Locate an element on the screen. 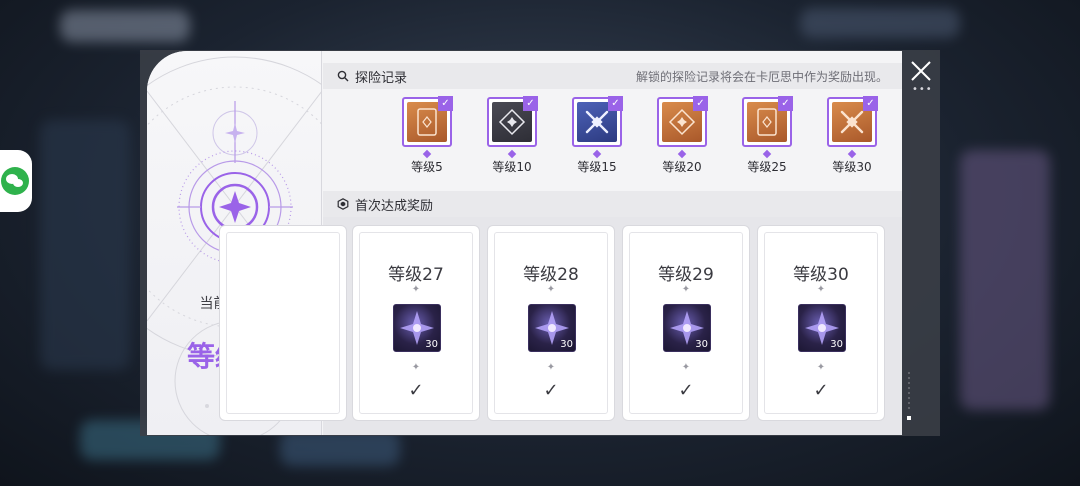 This screenshot has height=486, width=1080. milestone-level-10: ✓ 等级10 is located at coordinates (512, 135).